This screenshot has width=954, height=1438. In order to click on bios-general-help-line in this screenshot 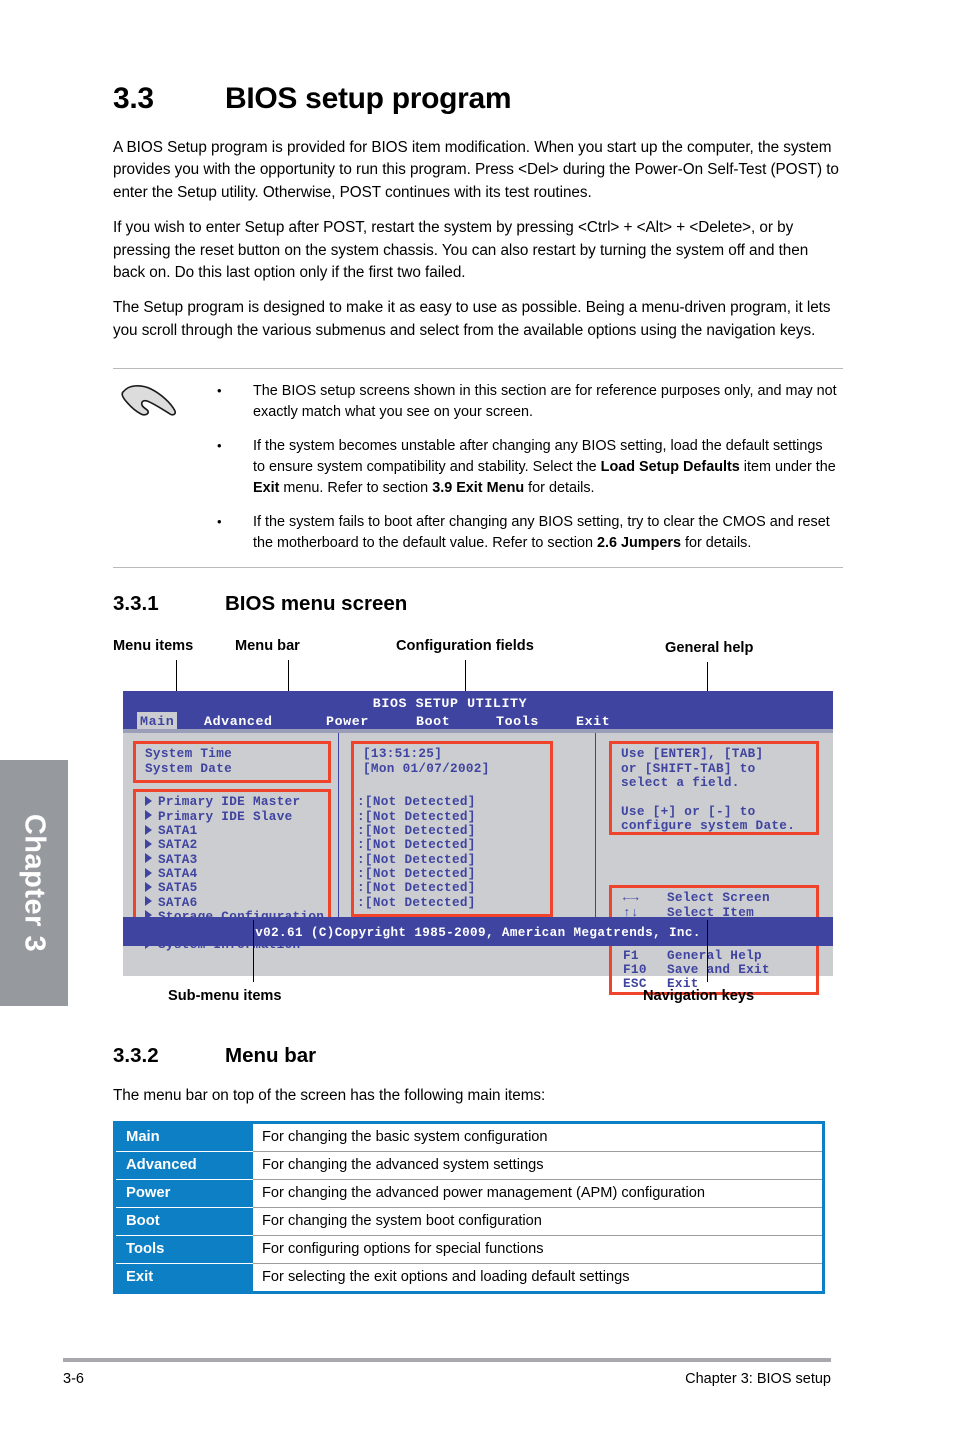, I will do `click(708, 797)`.